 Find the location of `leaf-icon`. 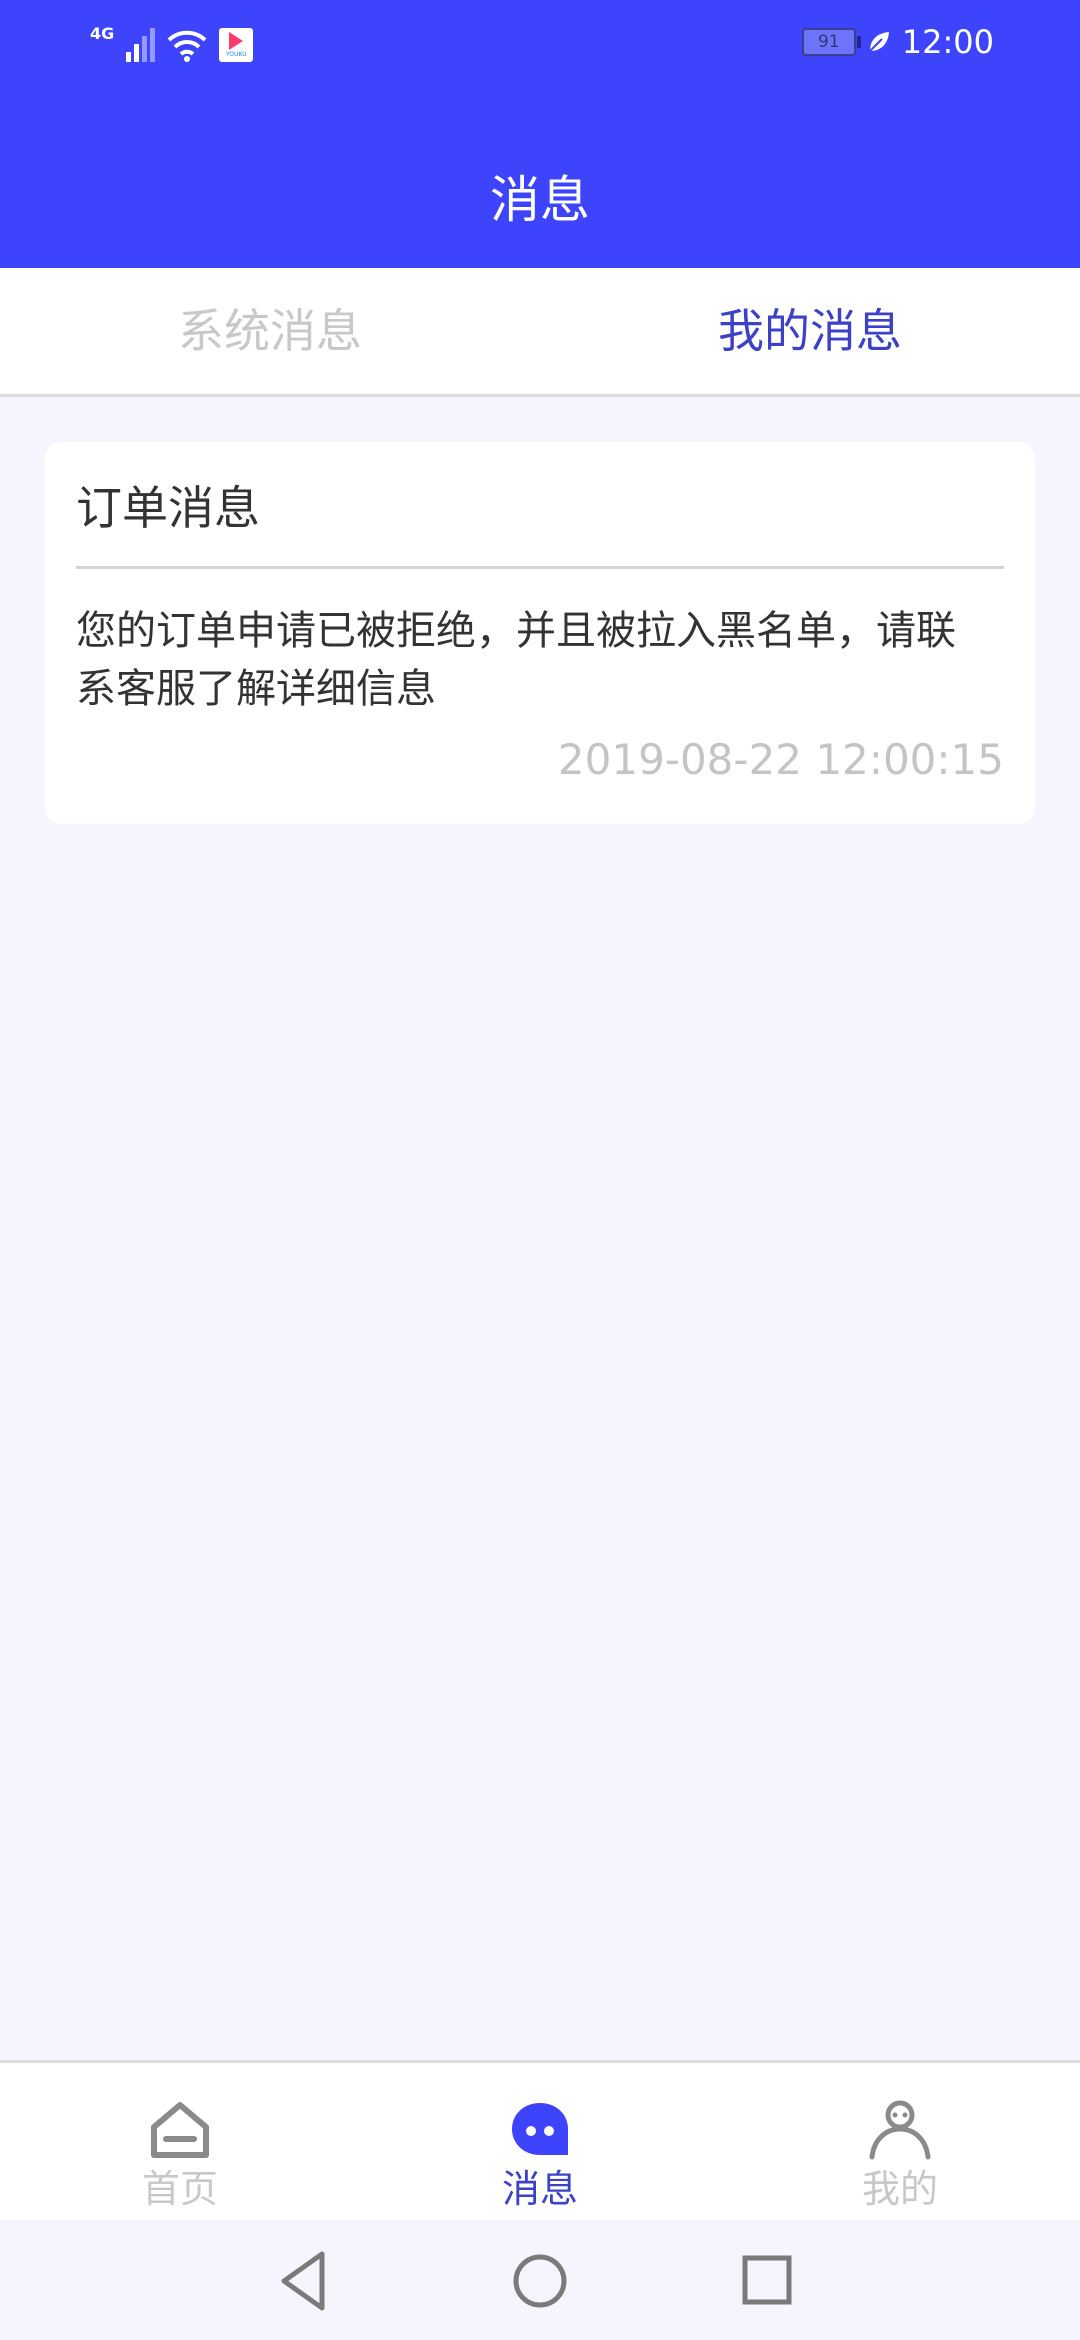

leaf-icon is located at coordinates (879, 42).